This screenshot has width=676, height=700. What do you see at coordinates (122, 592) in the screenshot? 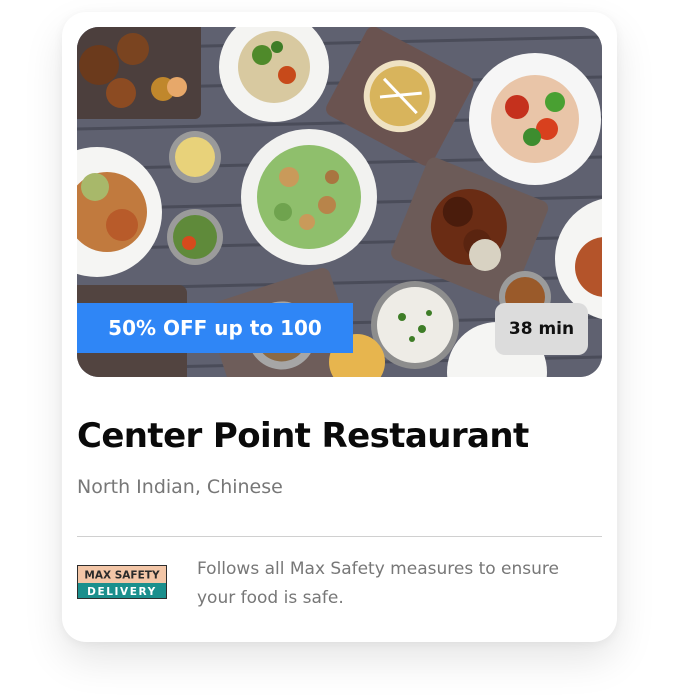
I see `badge-bottom-text: DELIVERY` at bounding box center [122, 592].